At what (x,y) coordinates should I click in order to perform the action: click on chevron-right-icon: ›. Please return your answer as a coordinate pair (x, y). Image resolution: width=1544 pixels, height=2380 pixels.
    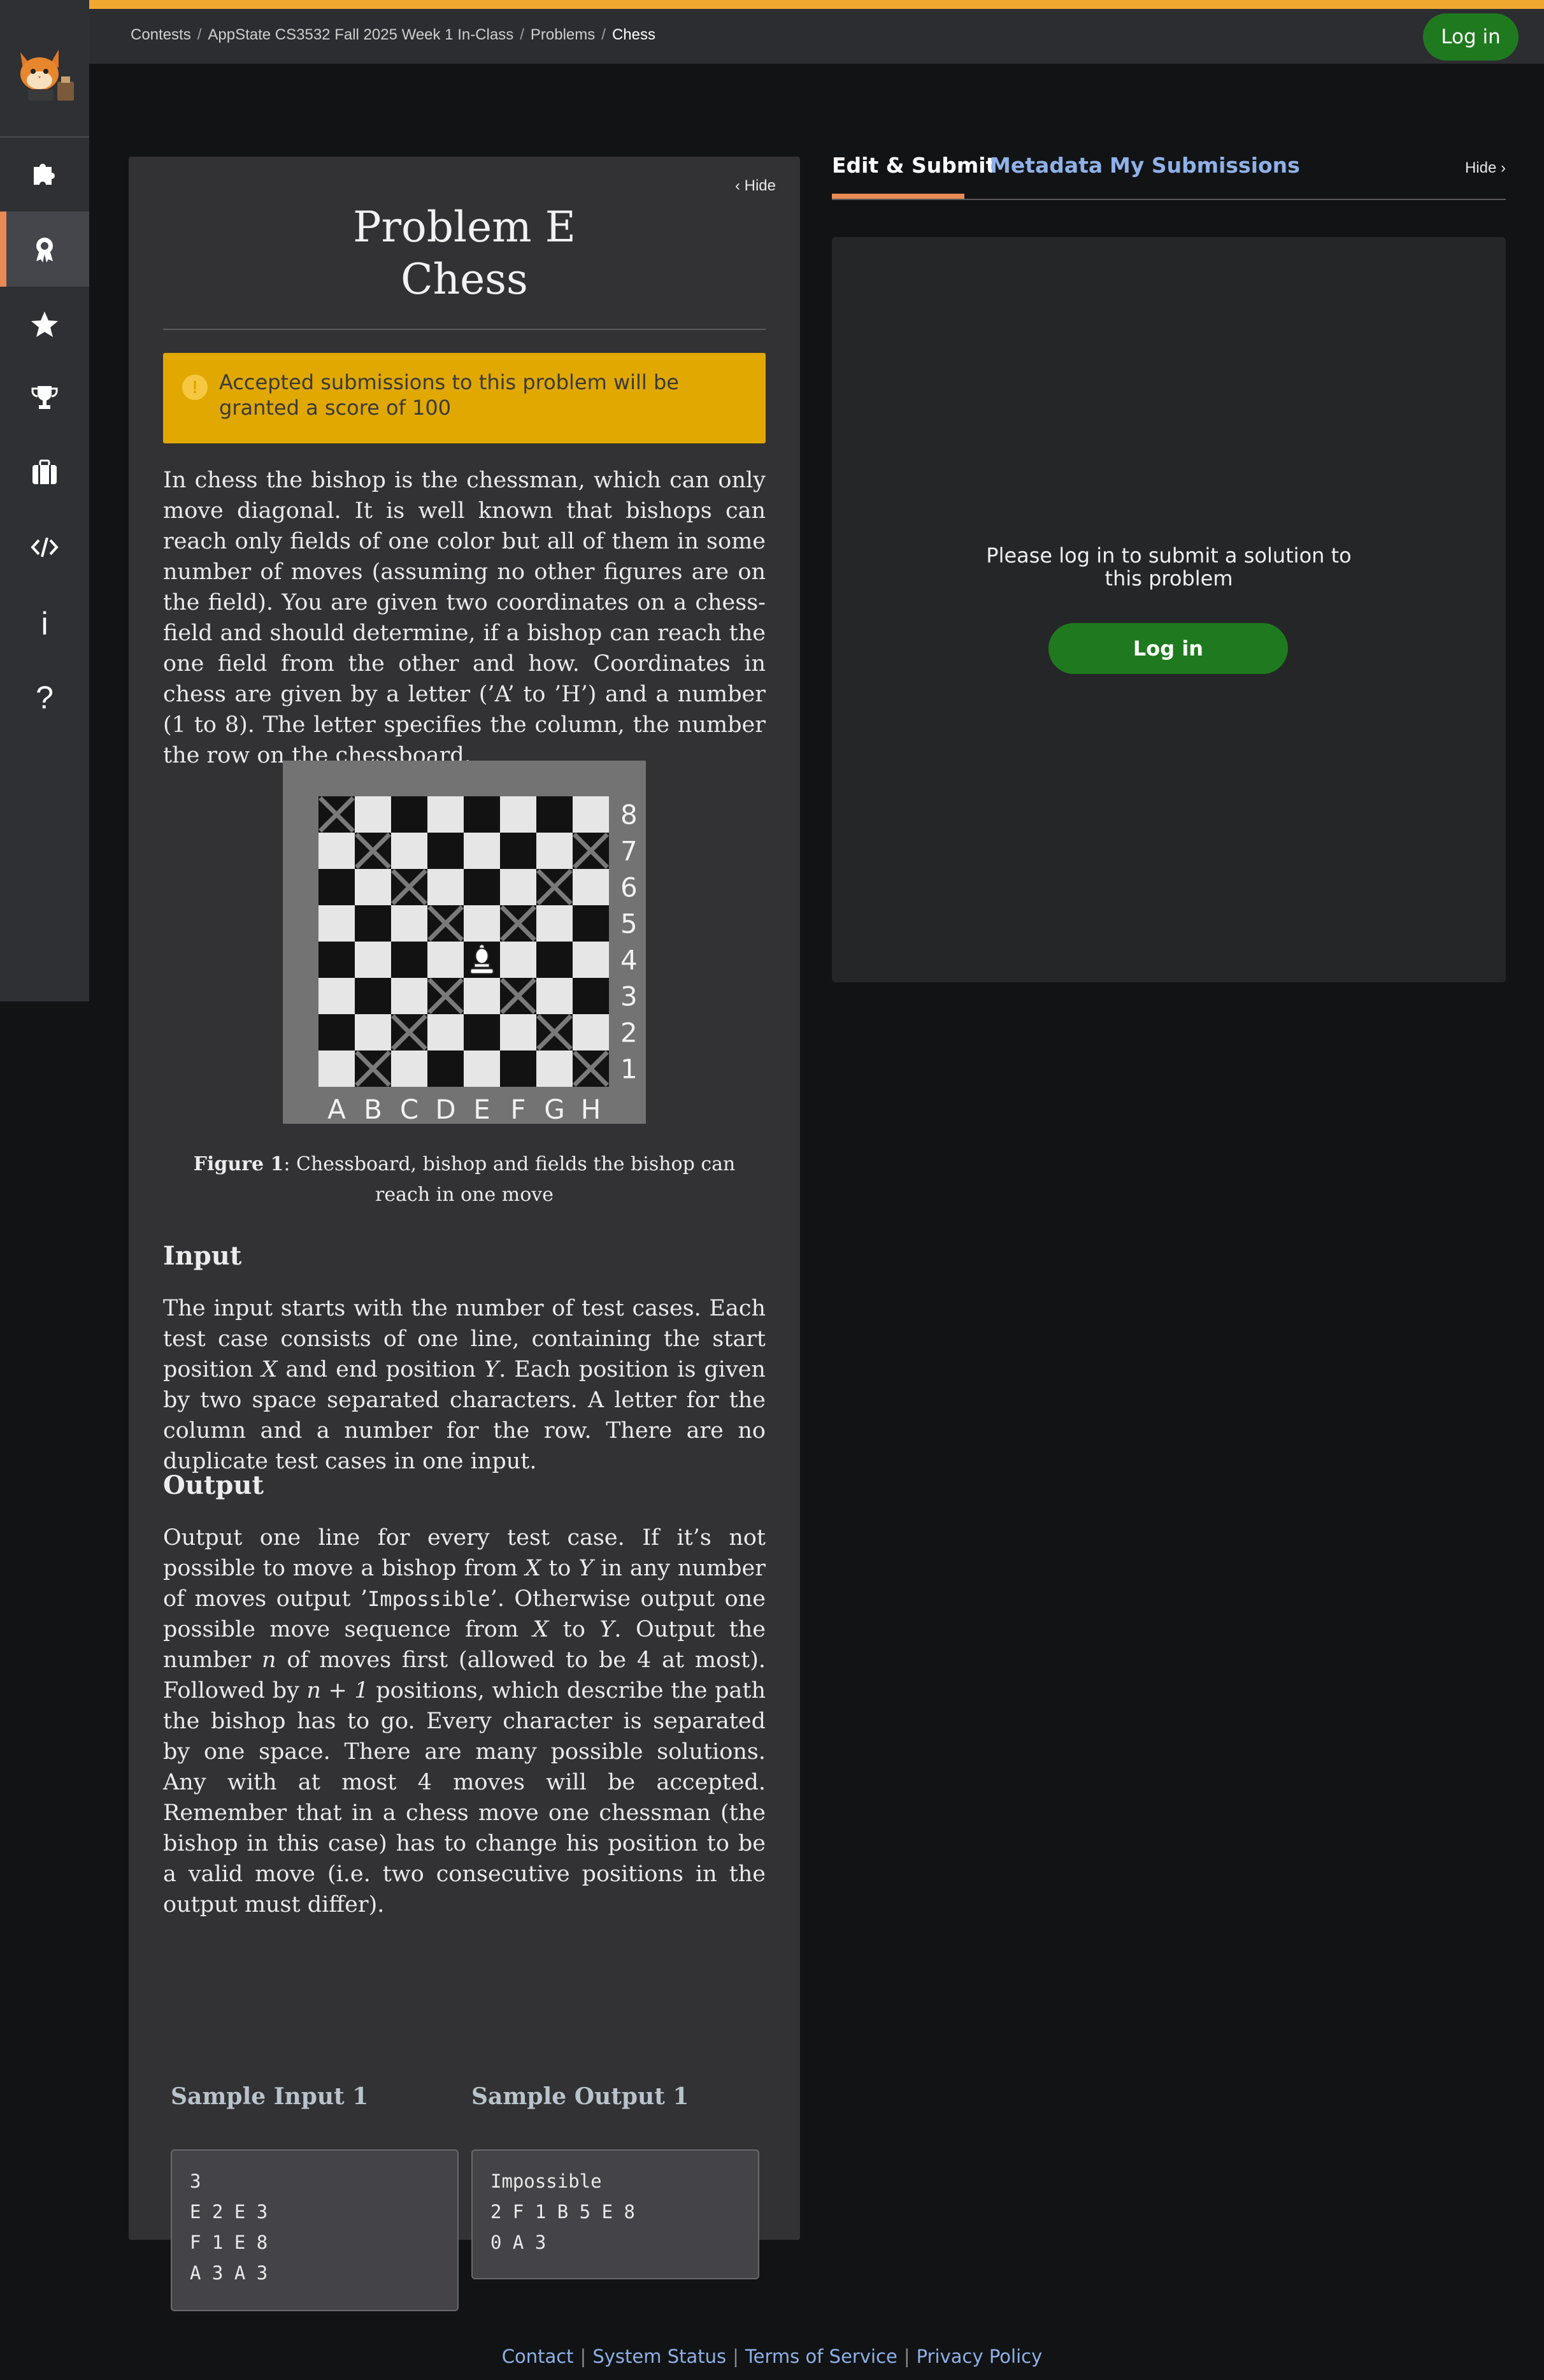
    Looking at the image, I should click on (1504, 167).